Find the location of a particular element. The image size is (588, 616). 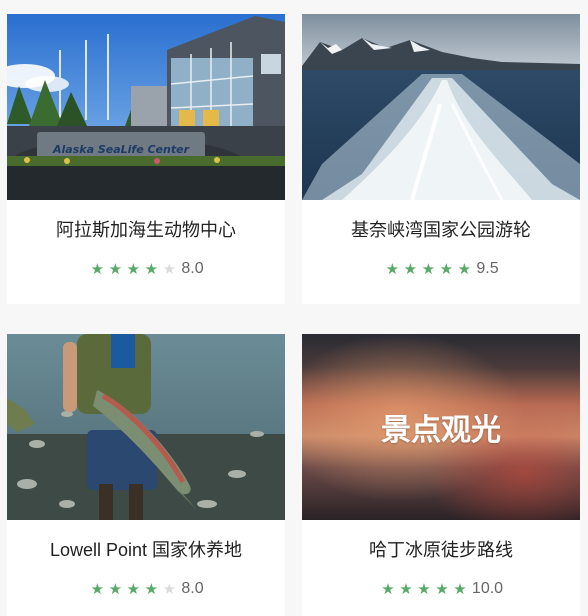

card-title: 阿拉斯加海生动物中心 is located at coordinates (146, 230).